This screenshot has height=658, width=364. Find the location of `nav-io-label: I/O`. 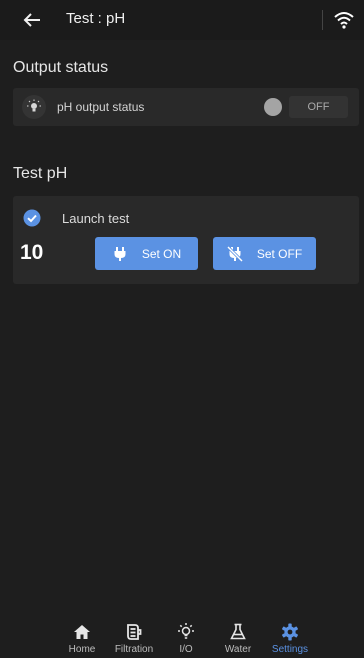

nav-io-label: I/O is located at coordinates (186, 649).